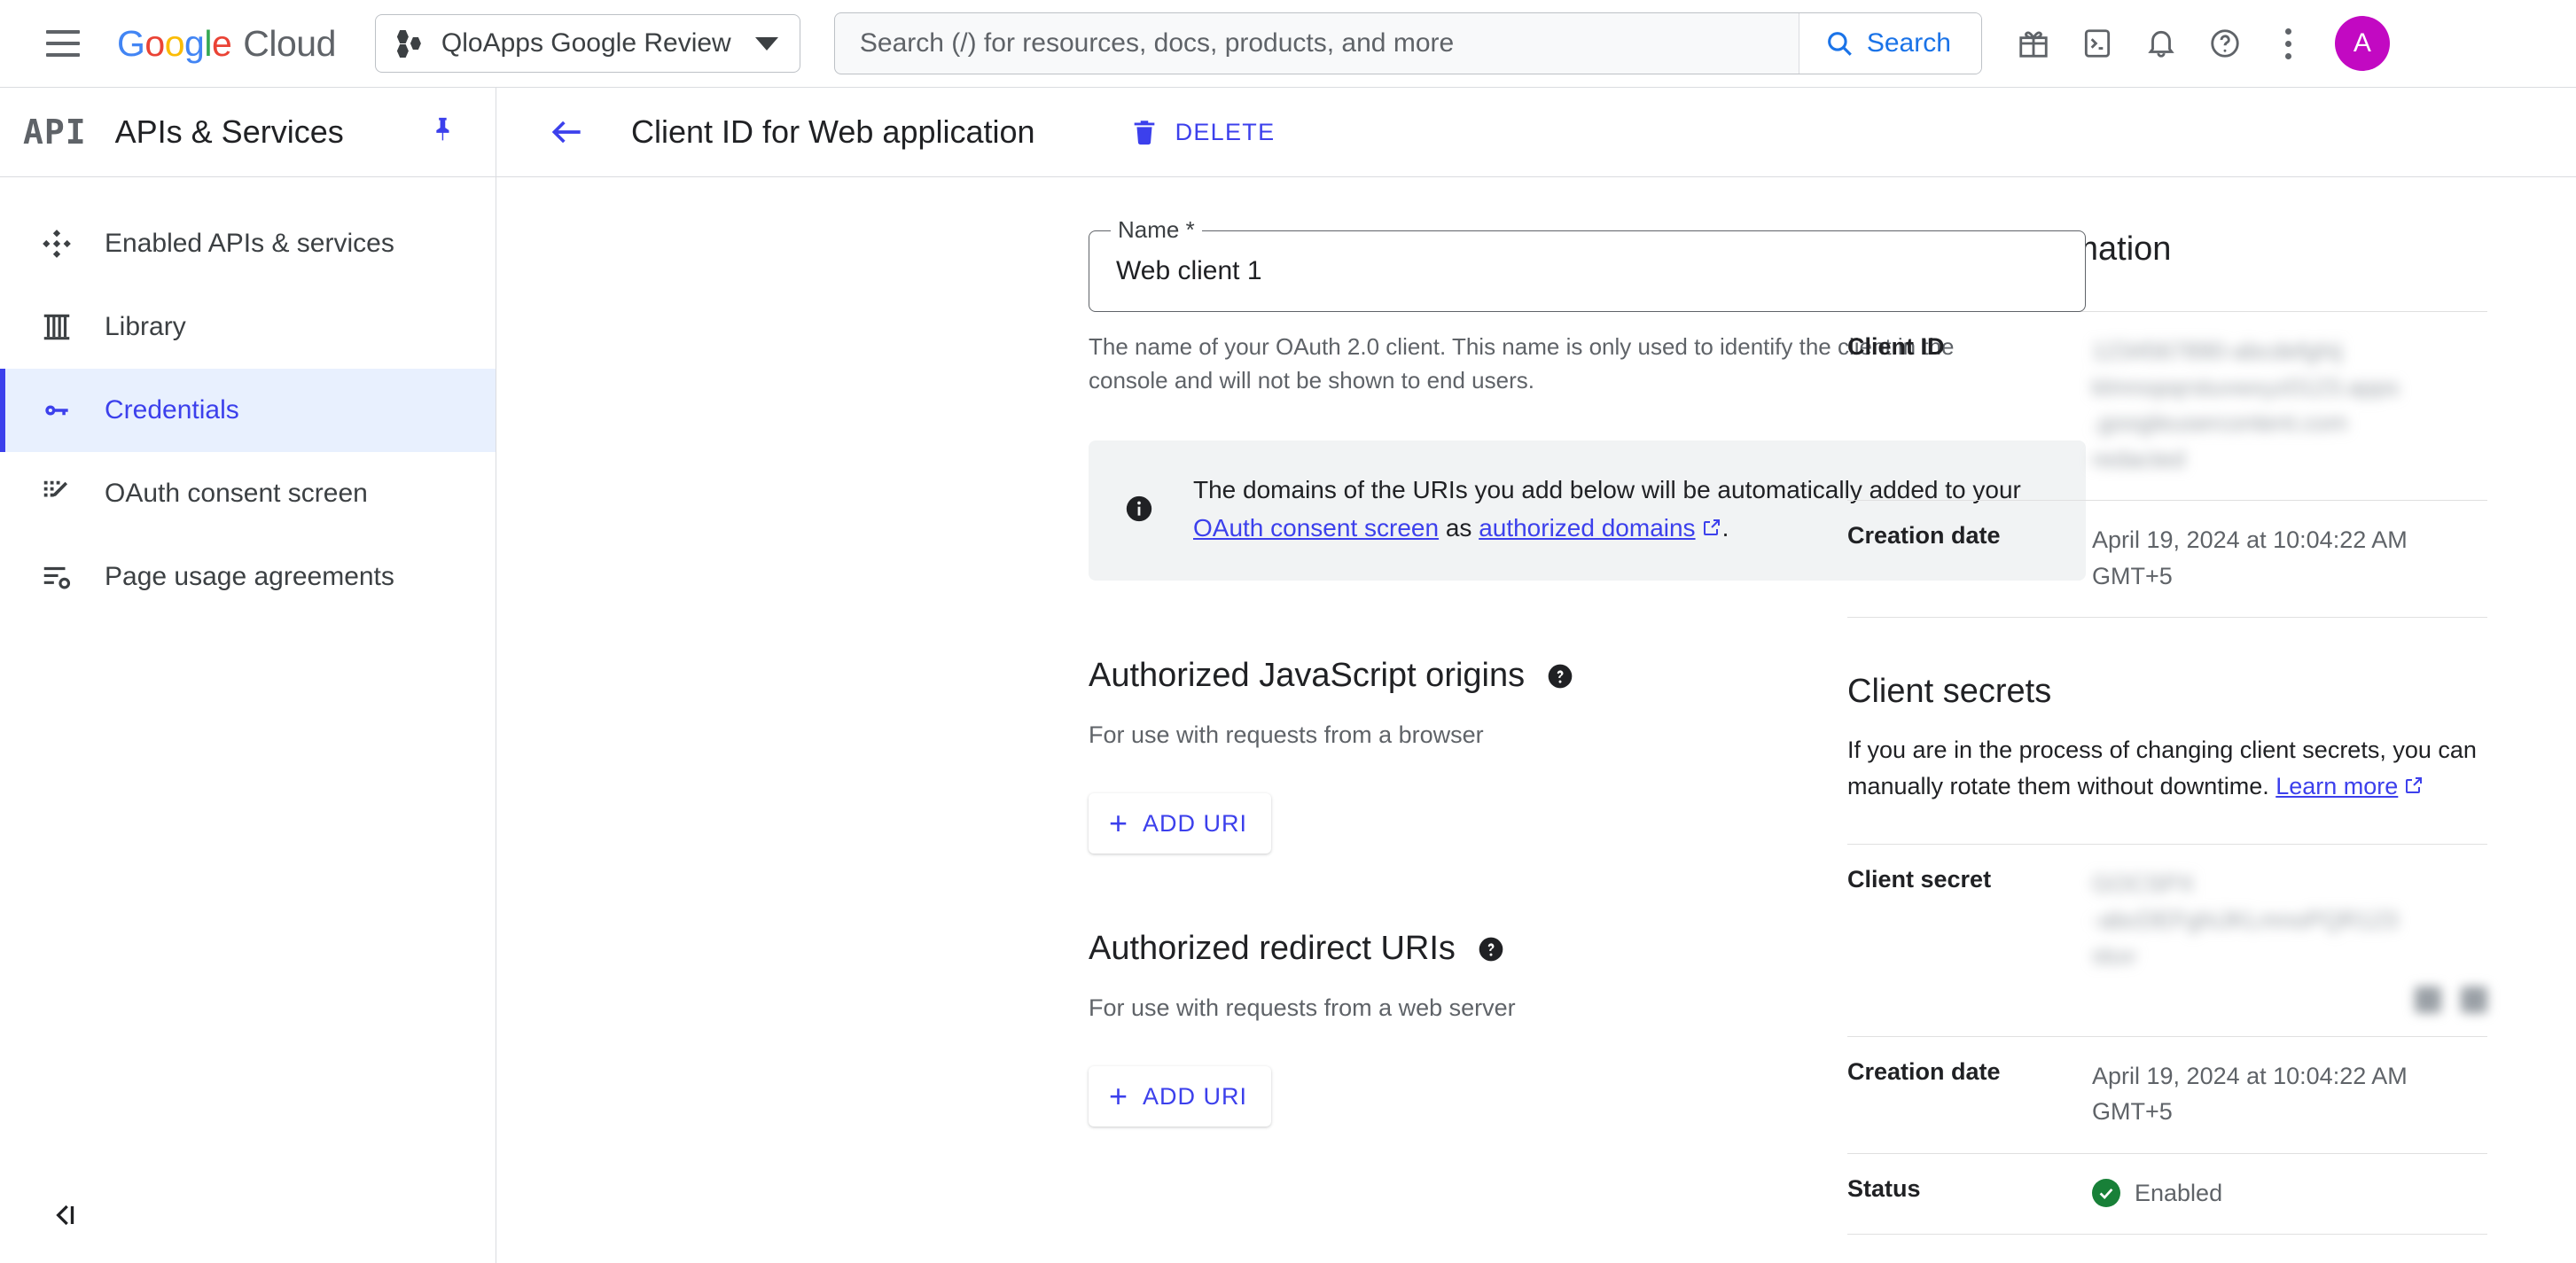  What do you see at coordinates (1884, 1188) in the screenshot?
I see `row-key: Status` at bounding box center [1884, 1188].